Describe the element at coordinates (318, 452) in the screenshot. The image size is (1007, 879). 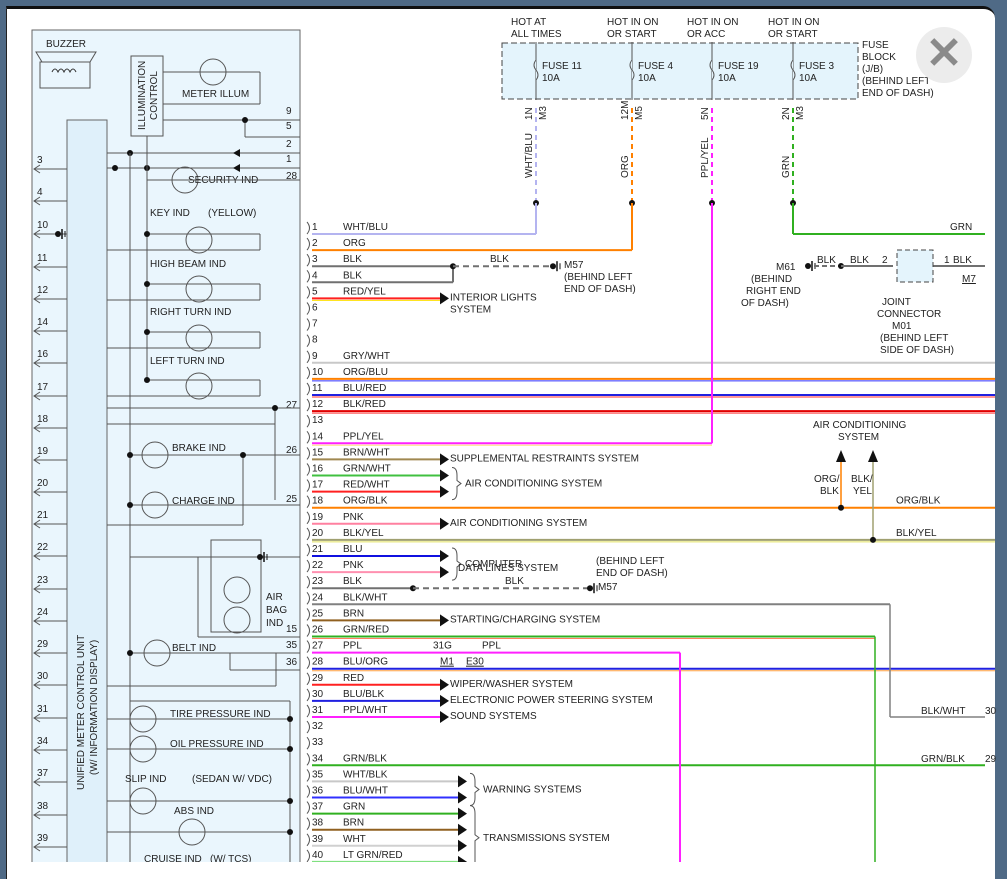
I see `wire-pin-number: 15` at that location.